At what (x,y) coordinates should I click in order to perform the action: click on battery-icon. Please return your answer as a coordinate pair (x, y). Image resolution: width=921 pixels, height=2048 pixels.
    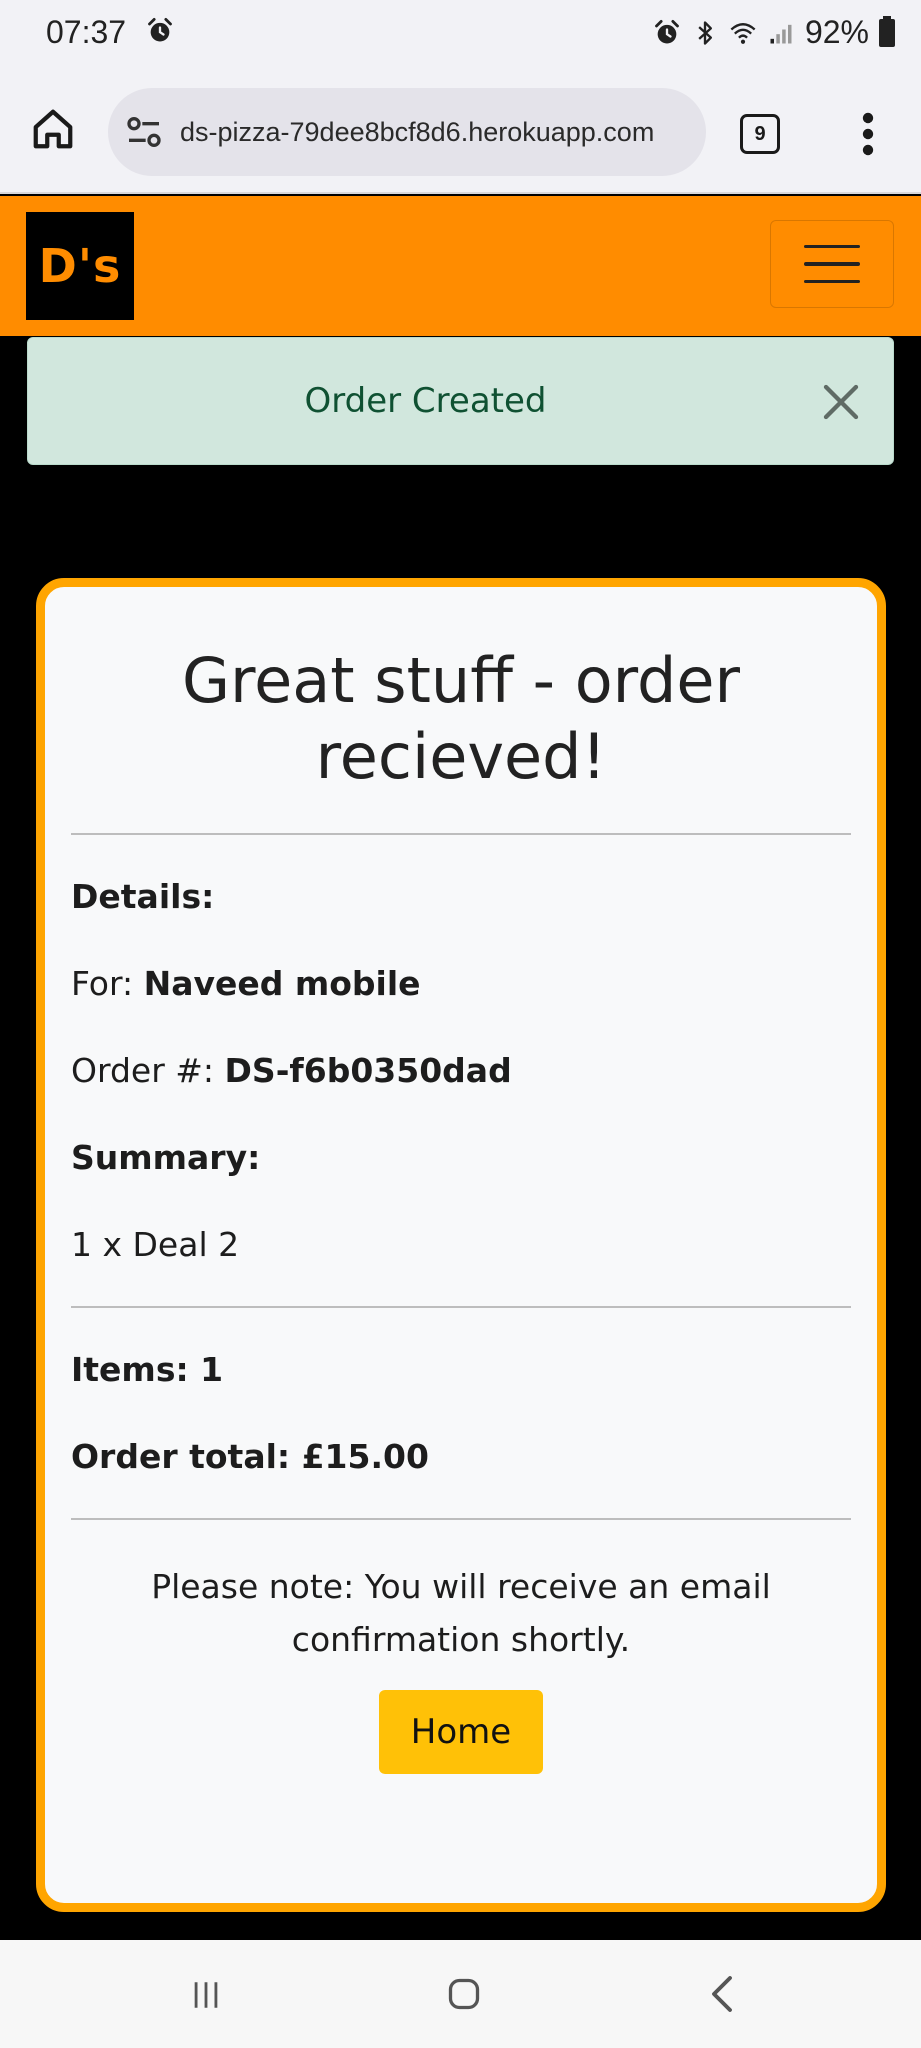
    Looking at the image, I should click on (887, 31).